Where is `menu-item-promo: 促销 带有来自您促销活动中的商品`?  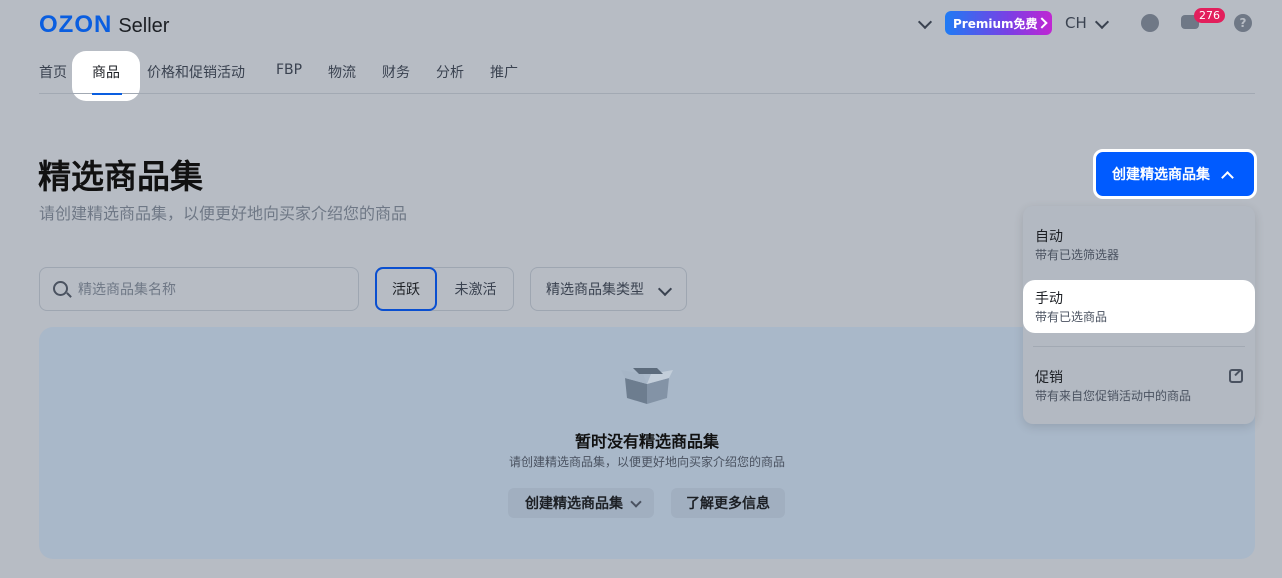
menu-item-promo: 促销 带有来自您促销活动中的商品 is located at coordinates (1113, 385).